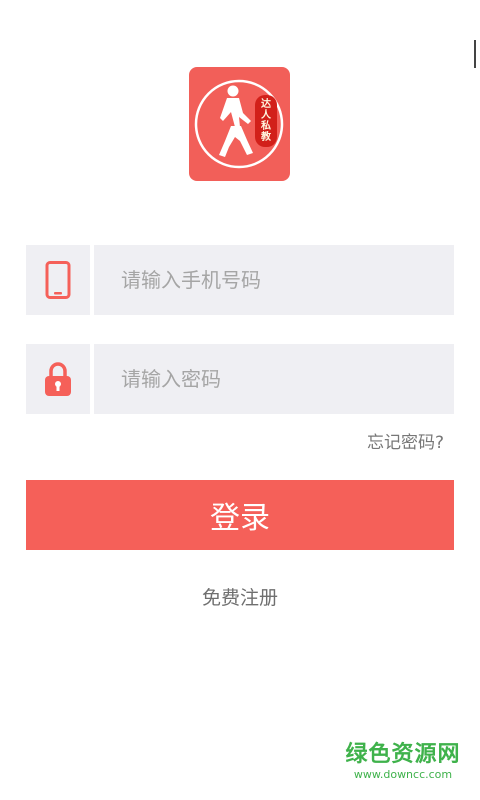 The image size is (480, 800). Describe the element at coordinates (405, 440) in the screenshot. I see `forgot-password-link: 忘记密码?` at that location.